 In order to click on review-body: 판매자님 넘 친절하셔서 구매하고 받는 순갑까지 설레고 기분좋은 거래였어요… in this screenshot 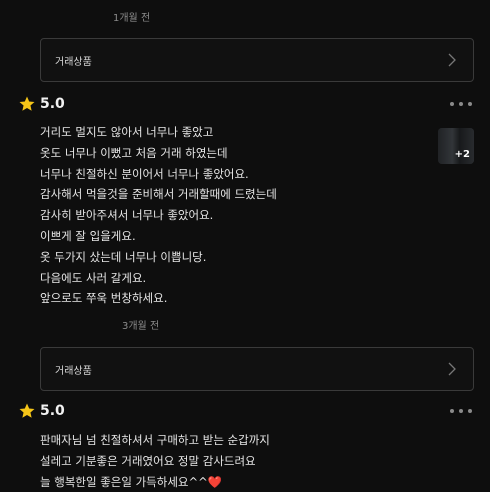, I will do `click(235, 461)`.